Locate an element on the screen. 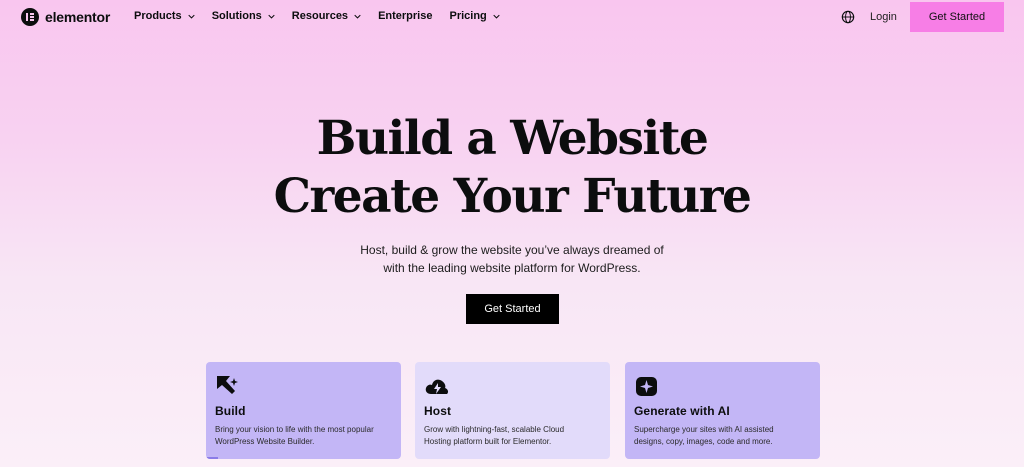  menu-item-solutions: Solutions is located at coordinates (243, 16).